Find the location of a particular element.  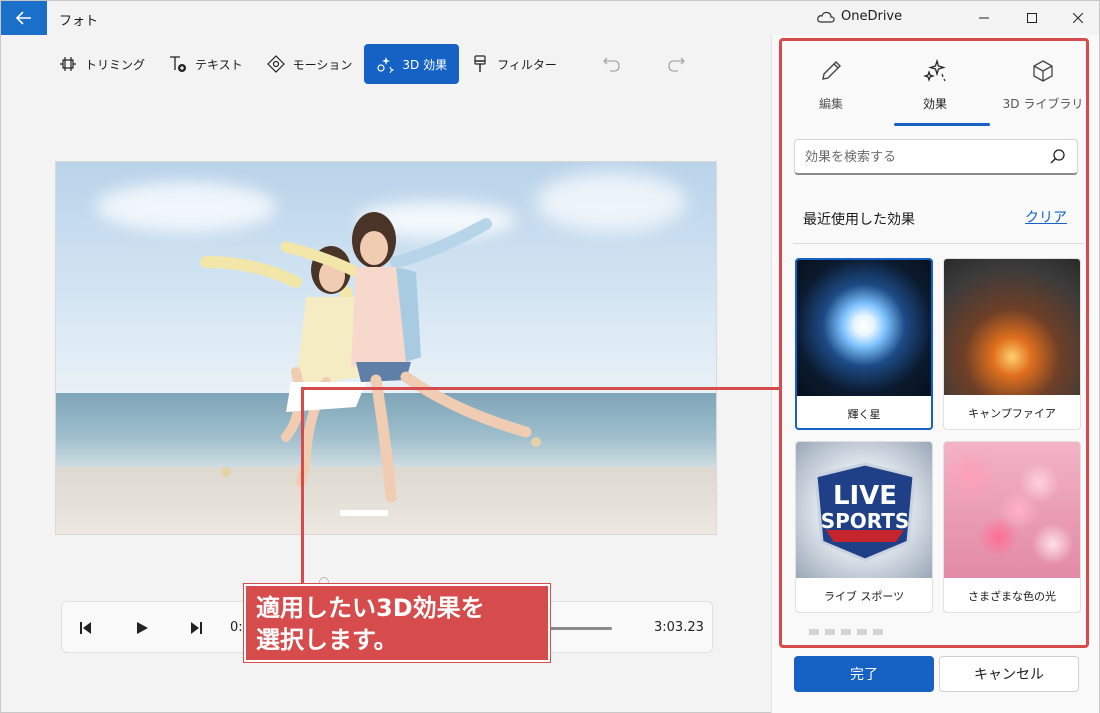

callout-line-2: 選択します。 is located at coordinates (327, 640).